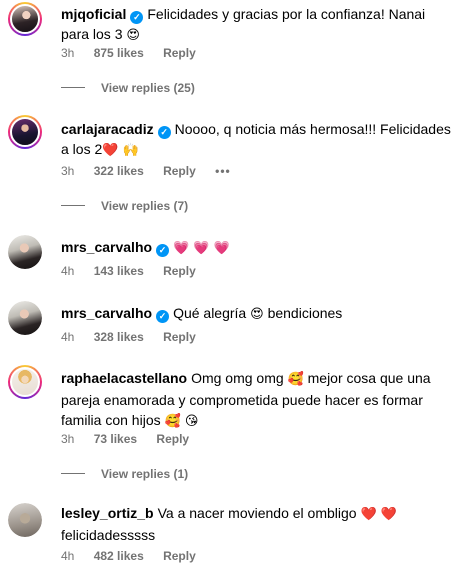 The width and height of the screenshot is (462, 568). Describe the element at coordinates (303, 313) in the screenshot. I see `comment-text-continued: bendiciones` at that location.